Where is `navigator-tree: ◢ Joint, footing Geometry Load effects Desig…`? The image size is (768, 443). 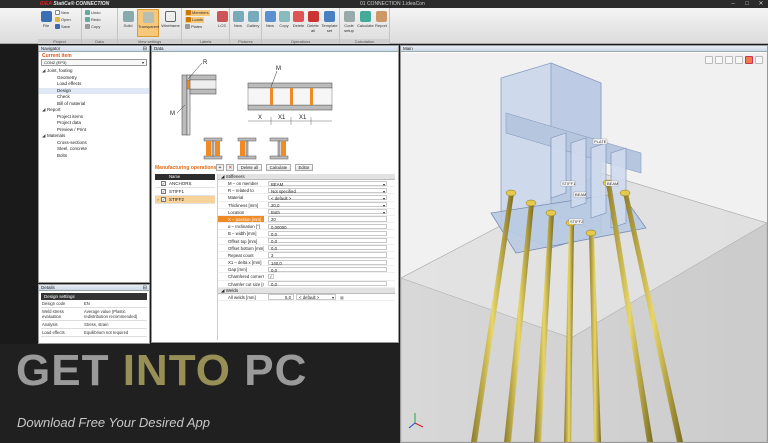
navigator-tree: ◢ Joint, footing Geometry Load effects Desig… is located at coordinates (94, 112).